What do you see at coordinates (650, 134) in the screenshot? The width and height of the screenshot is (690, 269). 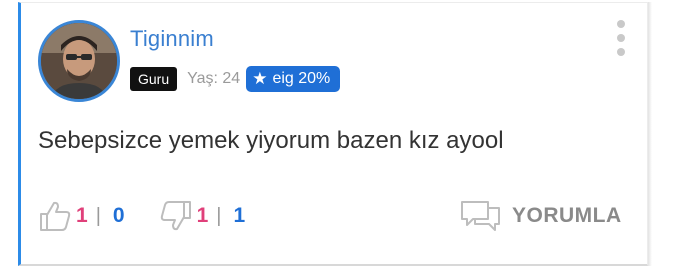 I see `card-edge-shadow` at bounding box center [650, 134].